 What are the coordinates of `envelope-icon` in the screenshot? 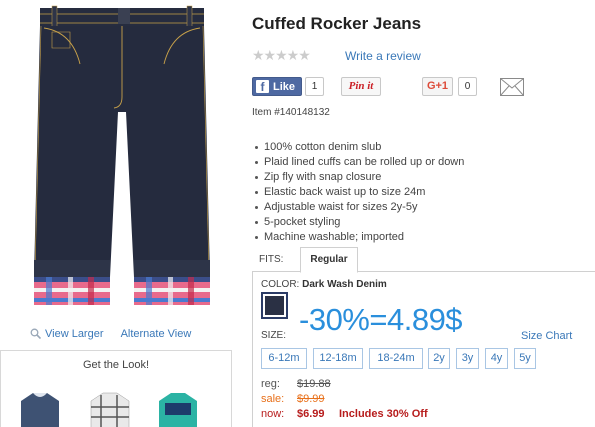 It's located at (512, 87).